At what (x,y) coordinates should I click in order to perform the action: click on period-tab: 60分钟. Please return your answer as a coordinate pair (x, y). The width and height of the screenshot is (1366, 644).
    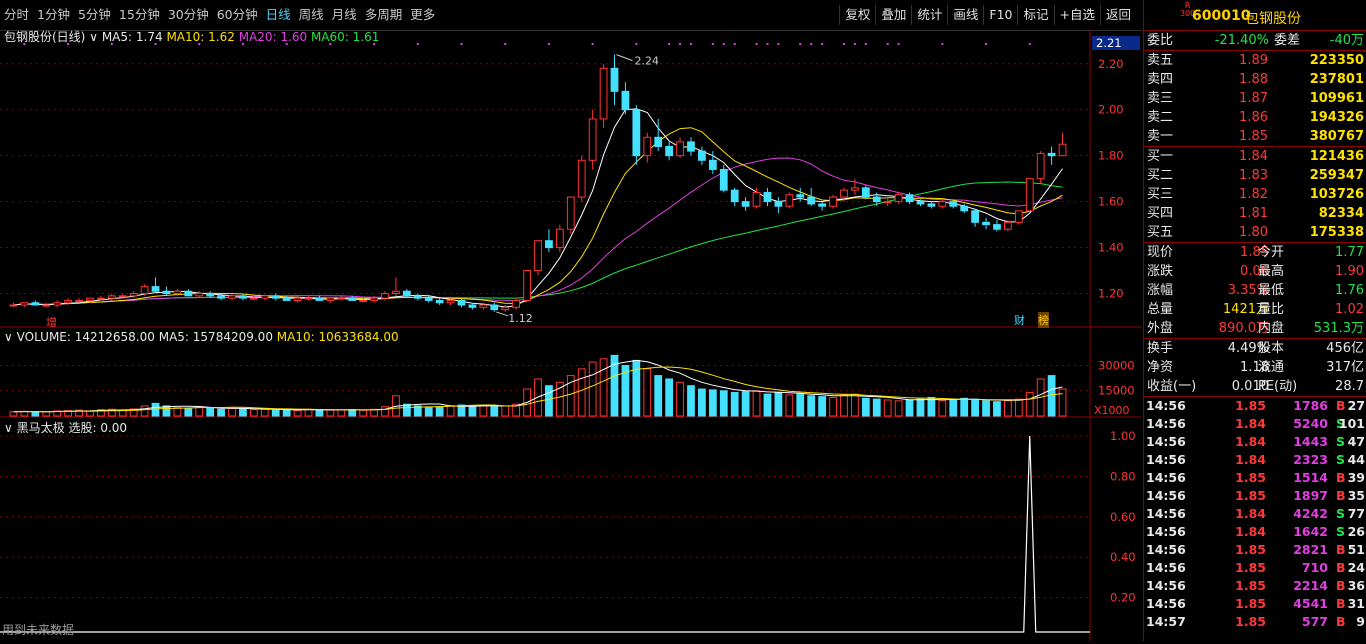
    Looking at the image, I should click on (237, 15).